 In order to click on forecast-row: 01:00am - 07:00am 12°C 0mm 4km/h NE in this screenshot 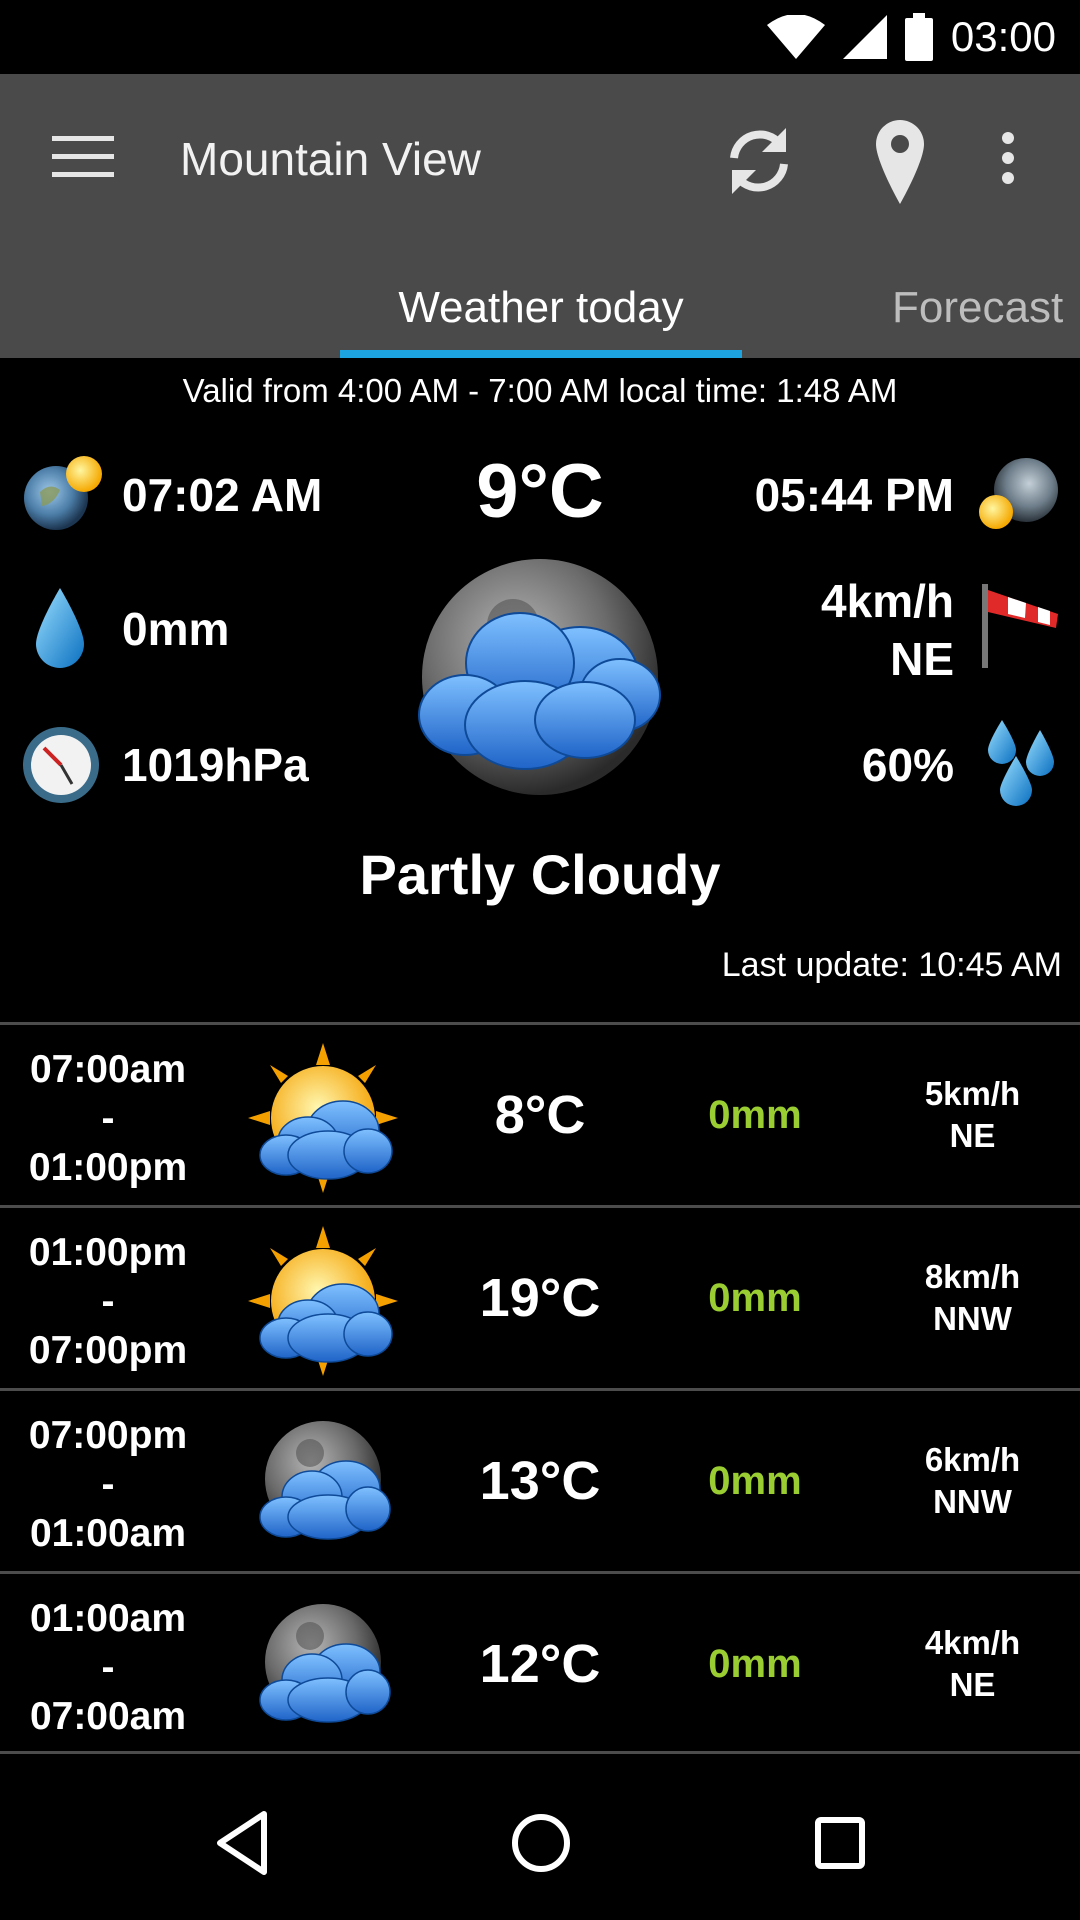, I will do `click(540, 1662)`.